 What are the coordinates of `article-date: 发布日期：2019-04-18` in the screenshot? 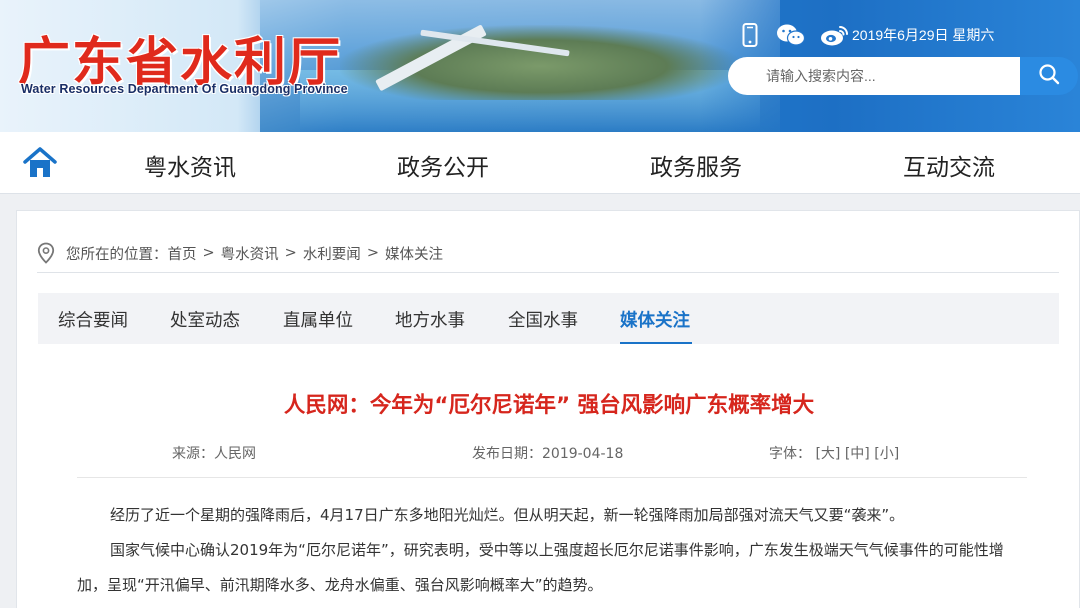 It's located at (547, 453).